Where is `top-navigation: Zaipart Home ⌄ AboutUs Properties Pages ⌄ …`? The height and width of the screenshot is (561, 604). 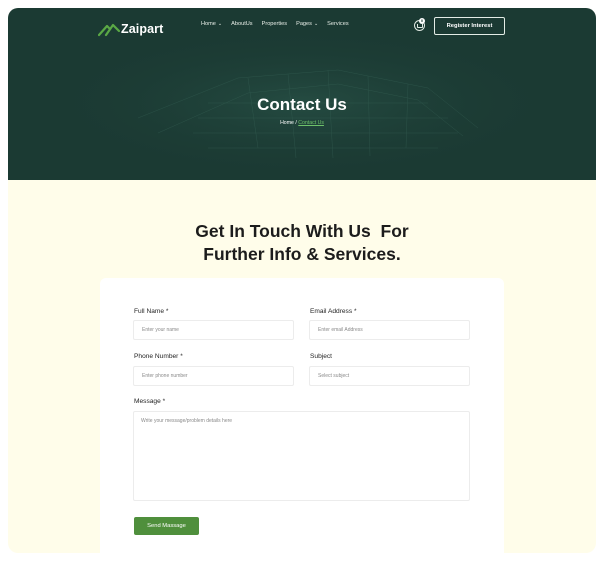 top-navigation: Zaipart Home ⌄ AboutUs Properties Pages ⌄ … is located at coordinates (302, 26).